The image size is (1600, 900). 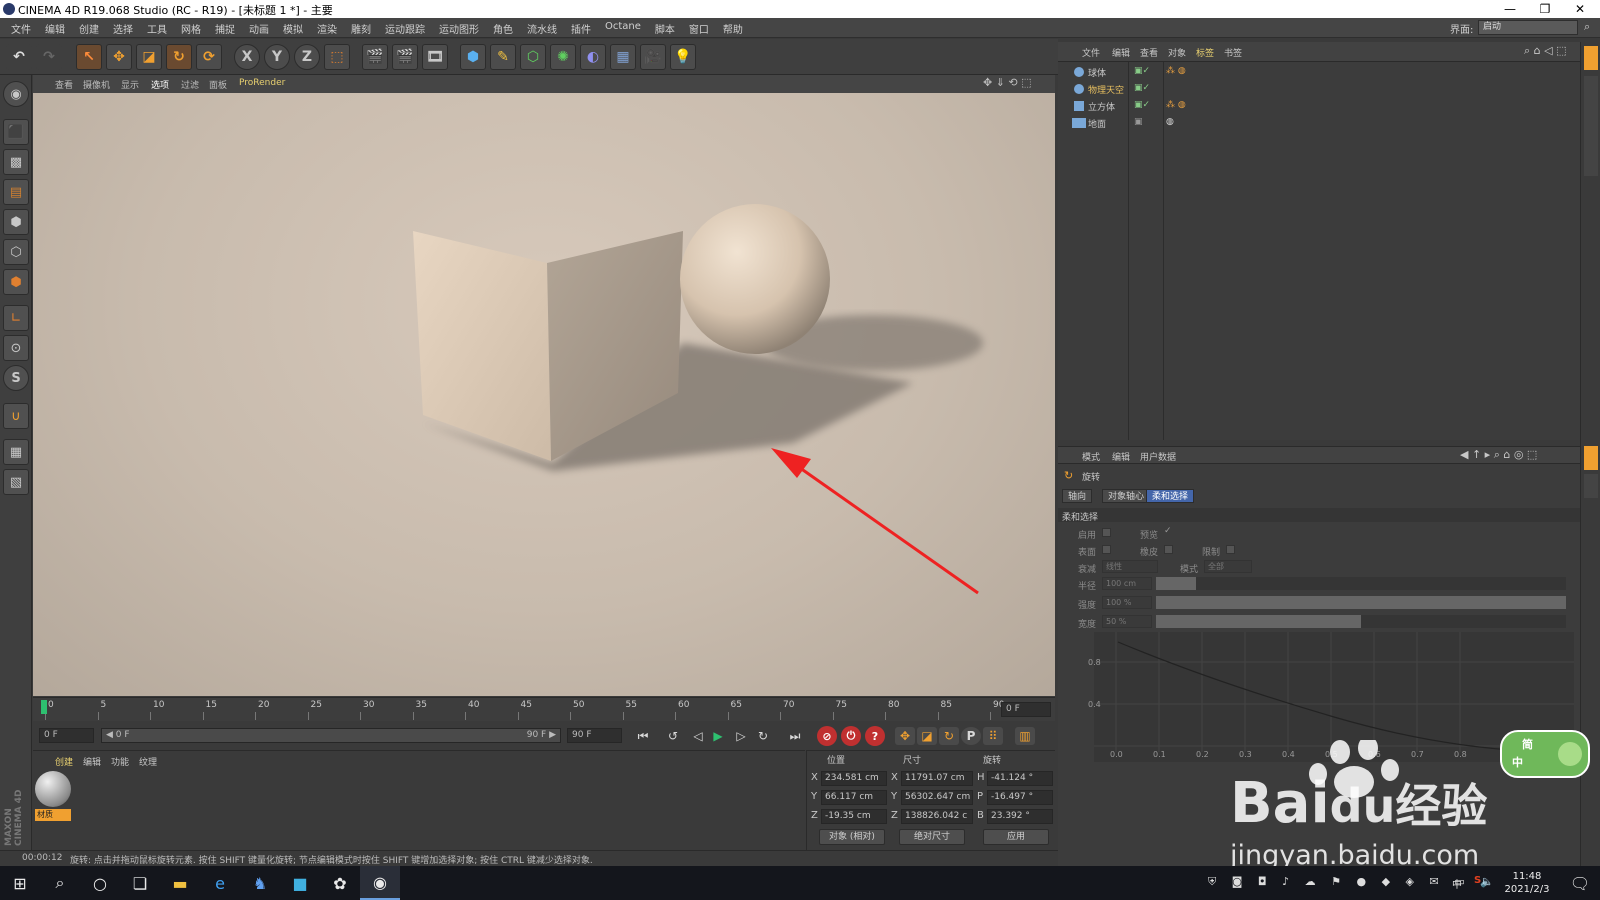 I want to click on object-row-sphere: 球体 ▣✓ ⁂ ◍, so click(x=1319, y=72).